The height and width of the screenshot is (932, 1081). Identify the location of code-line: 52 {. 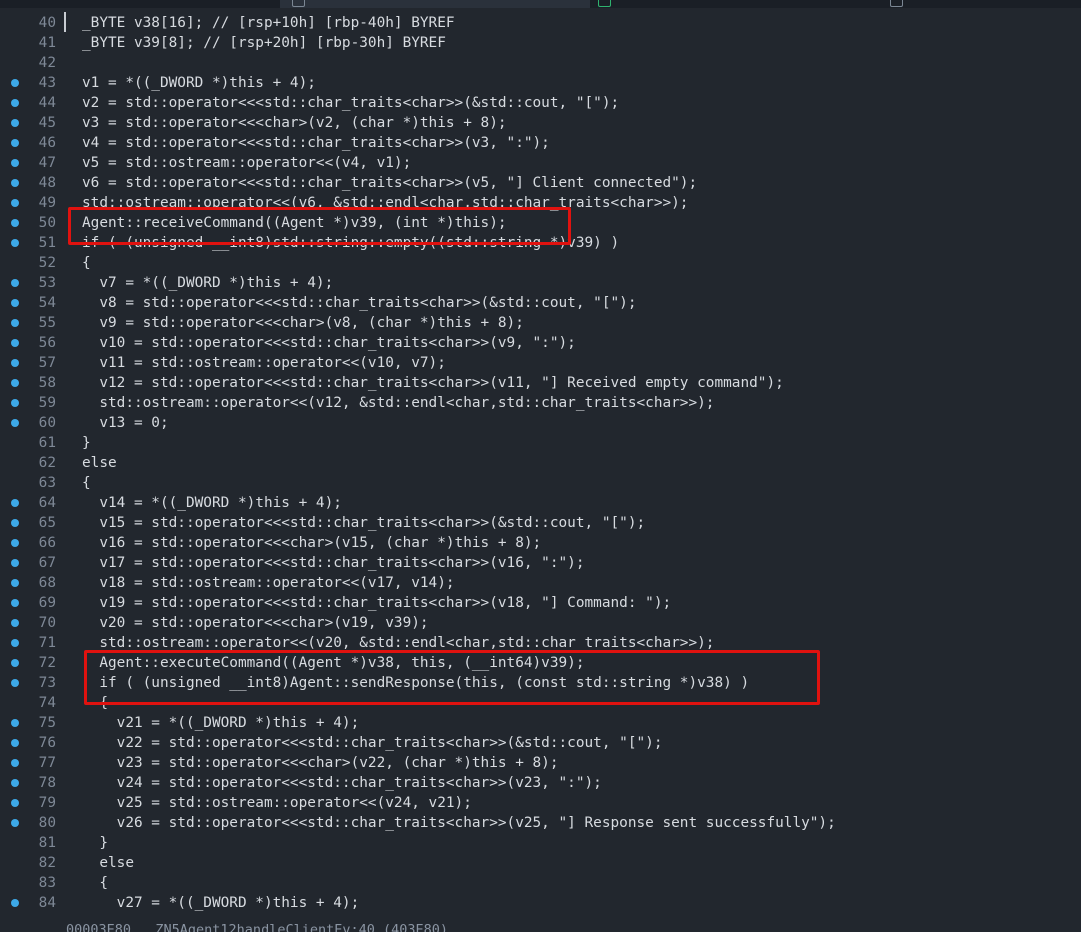
(540, 263).